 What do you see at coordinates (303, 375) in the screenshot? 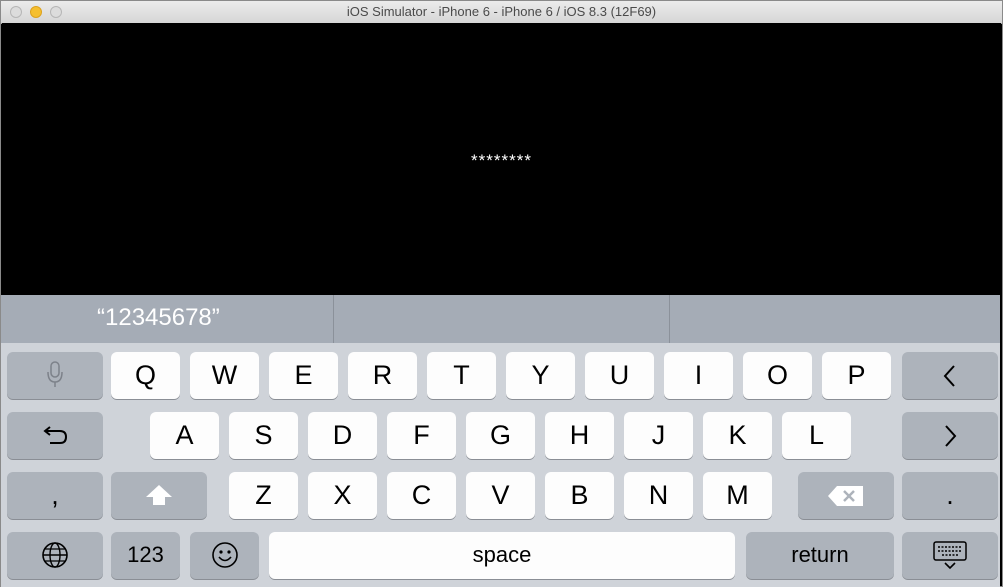
I see `key-e: E` at bounding box center [303, 375].